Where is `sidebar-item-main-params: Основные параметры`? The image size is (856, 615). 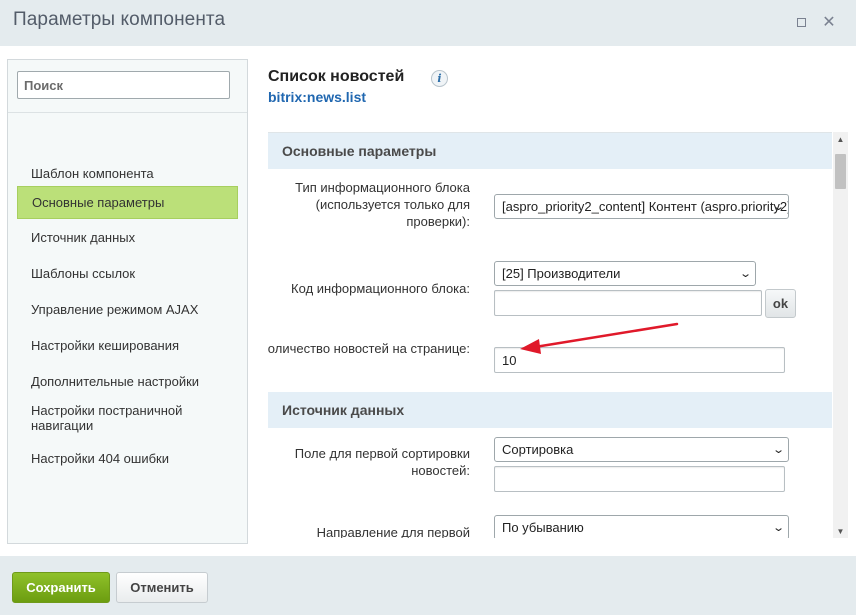
sidebar-item-main-params: Основные параметры is located at coordinates (127, 202).